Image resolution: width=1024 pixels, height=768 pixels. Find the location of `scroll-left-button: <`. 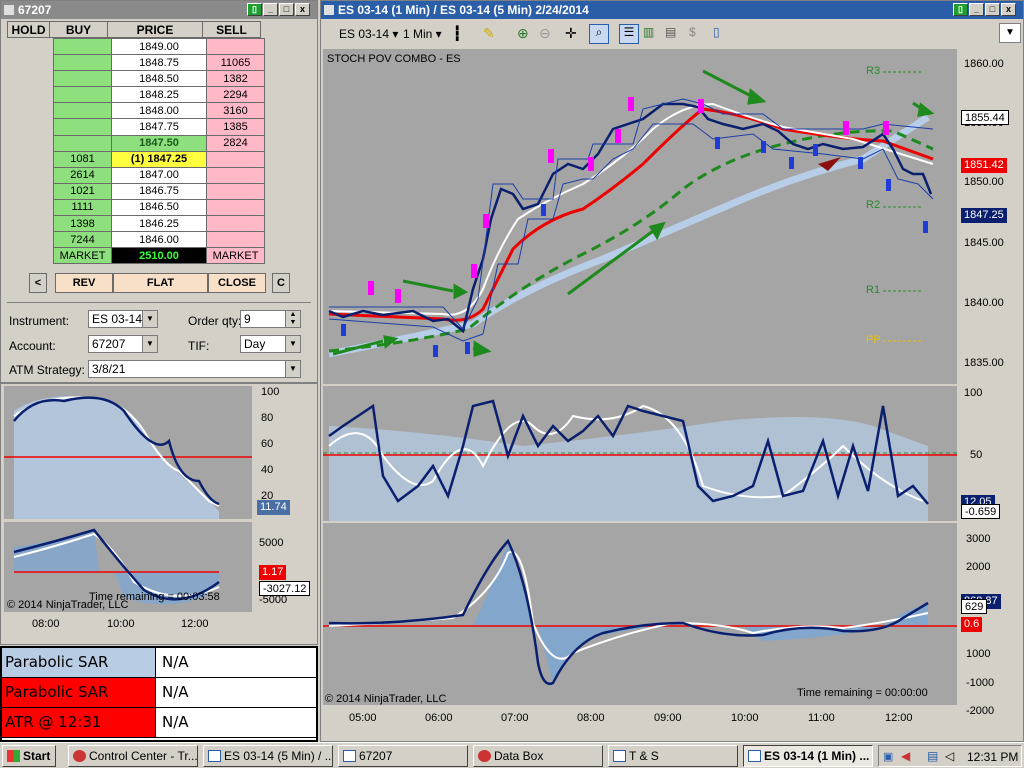

scroll-left-button: < is located at coordinates (38, 283).